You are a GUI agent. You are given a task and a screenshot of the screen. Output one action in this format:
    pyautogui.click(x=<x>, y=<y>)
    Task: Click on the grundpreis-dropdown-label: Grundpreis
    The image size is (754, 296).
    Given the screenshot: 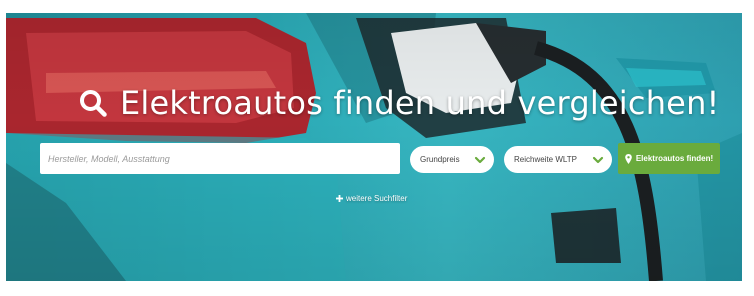 What is the action you would take?
    pyautogui.click(x=440, y=159)
    